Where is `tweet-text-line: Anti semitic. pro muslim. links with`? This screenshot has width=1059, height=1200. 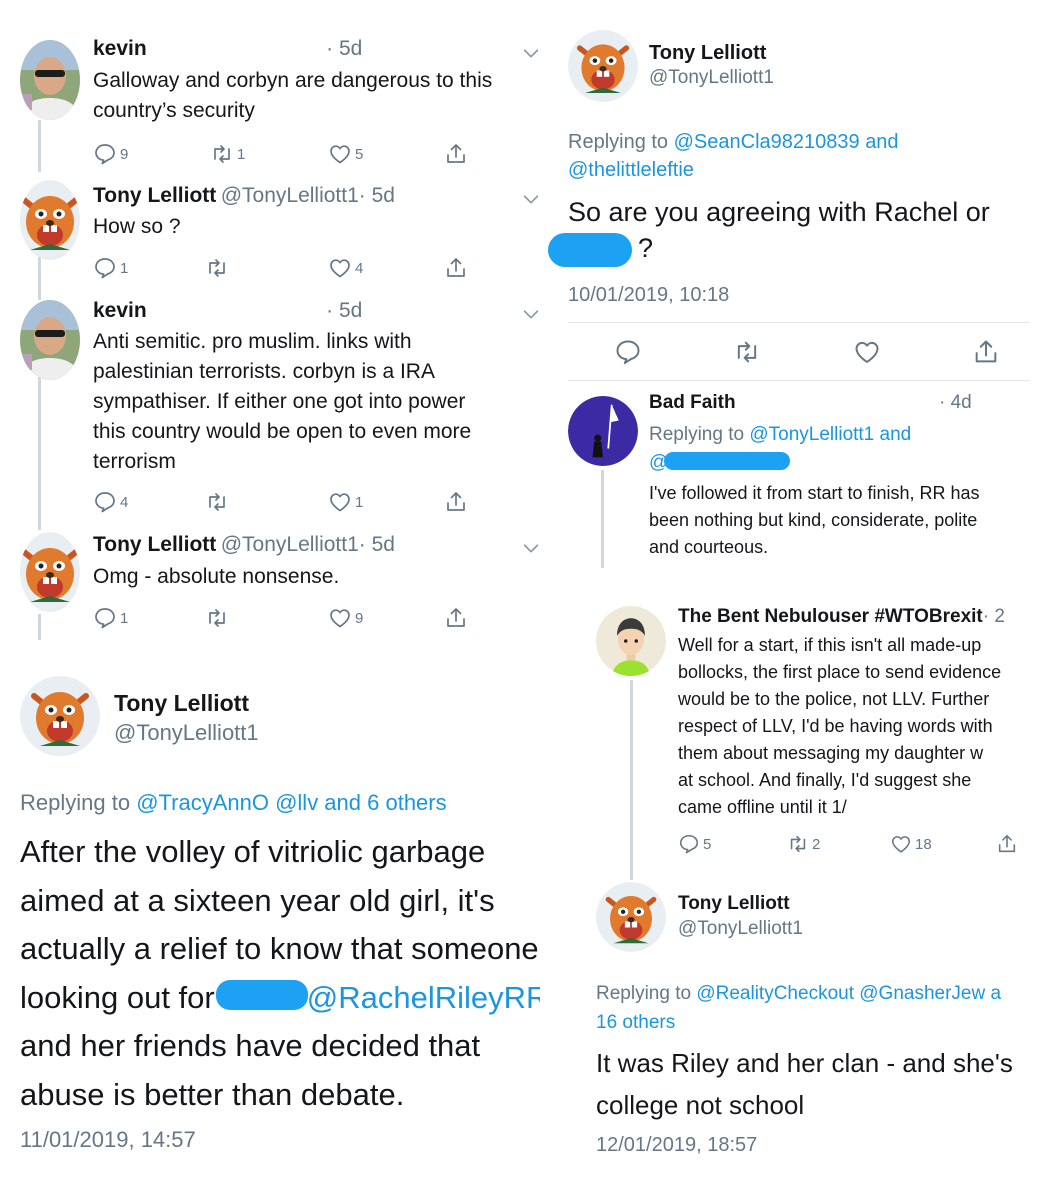 tweet-text-line: Anti semitic. pro muslim. links with is located at coordinates (252, 341).